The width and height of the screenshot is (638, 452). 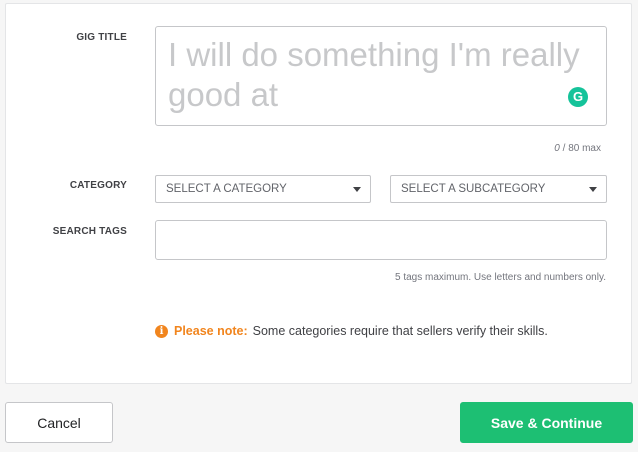 What do you see at coordinates (101, 37) in the screenshot?
I see `gig-title-label: GIG TITLE` at bounding box center [101, 37].